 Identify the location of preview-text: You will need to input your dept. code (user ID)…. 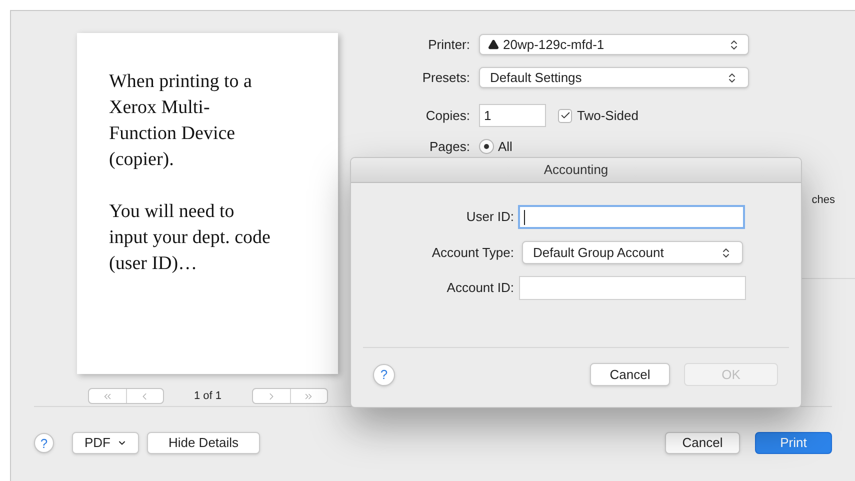
(190, 238).